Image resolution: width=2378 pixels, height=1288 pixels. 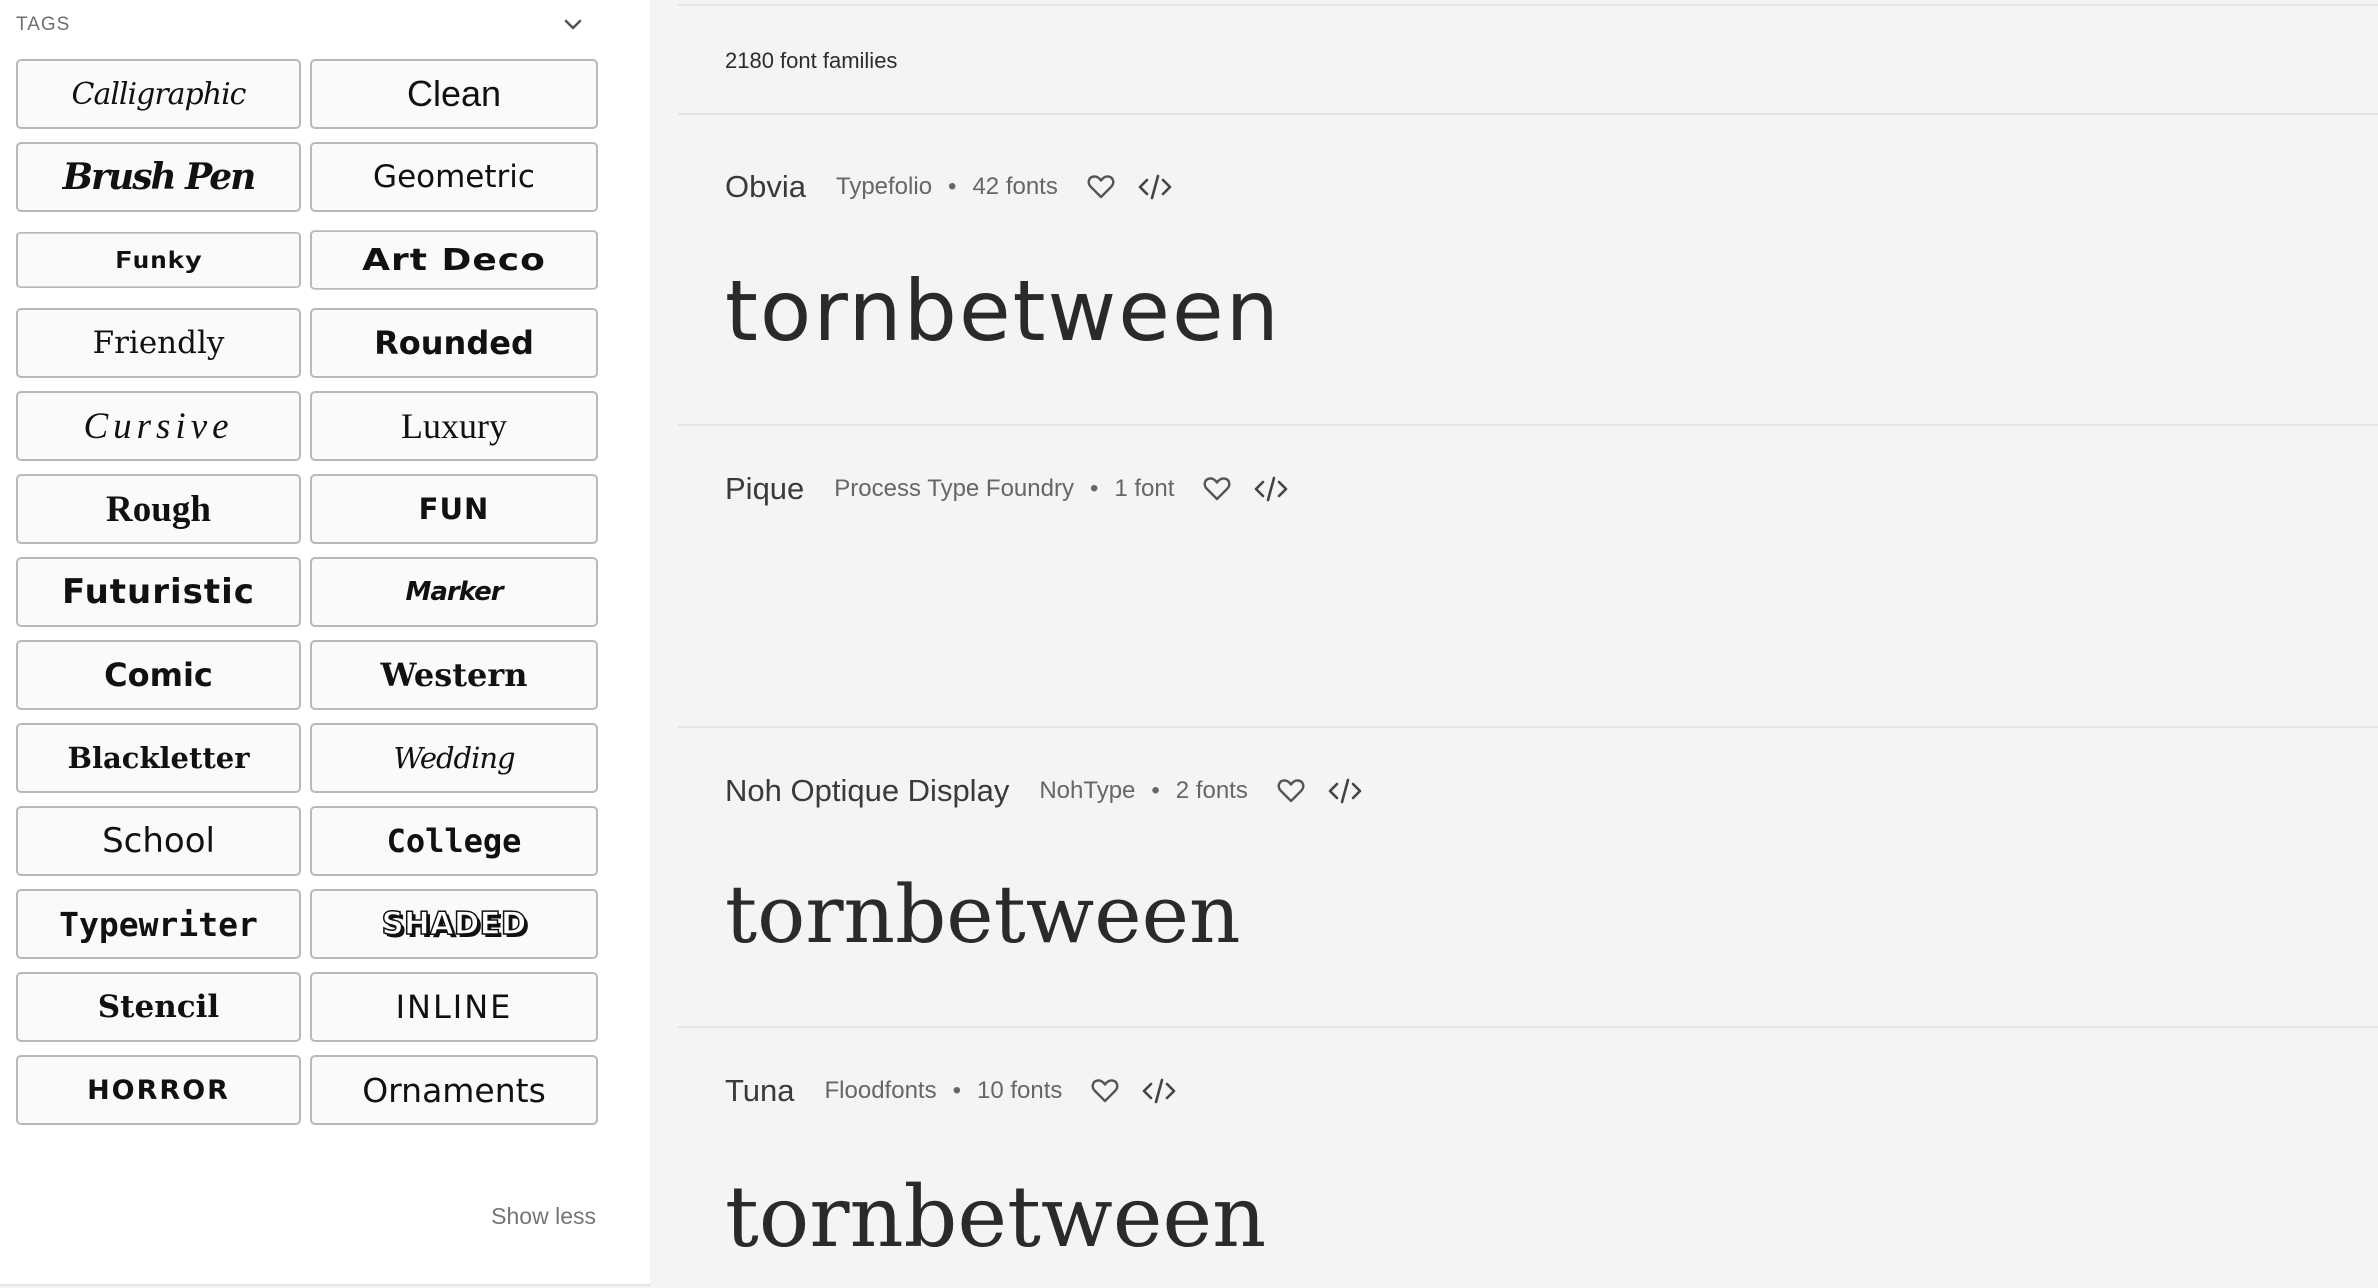 I want to click on tags-header: TAGS, so click(x=300, y=25).